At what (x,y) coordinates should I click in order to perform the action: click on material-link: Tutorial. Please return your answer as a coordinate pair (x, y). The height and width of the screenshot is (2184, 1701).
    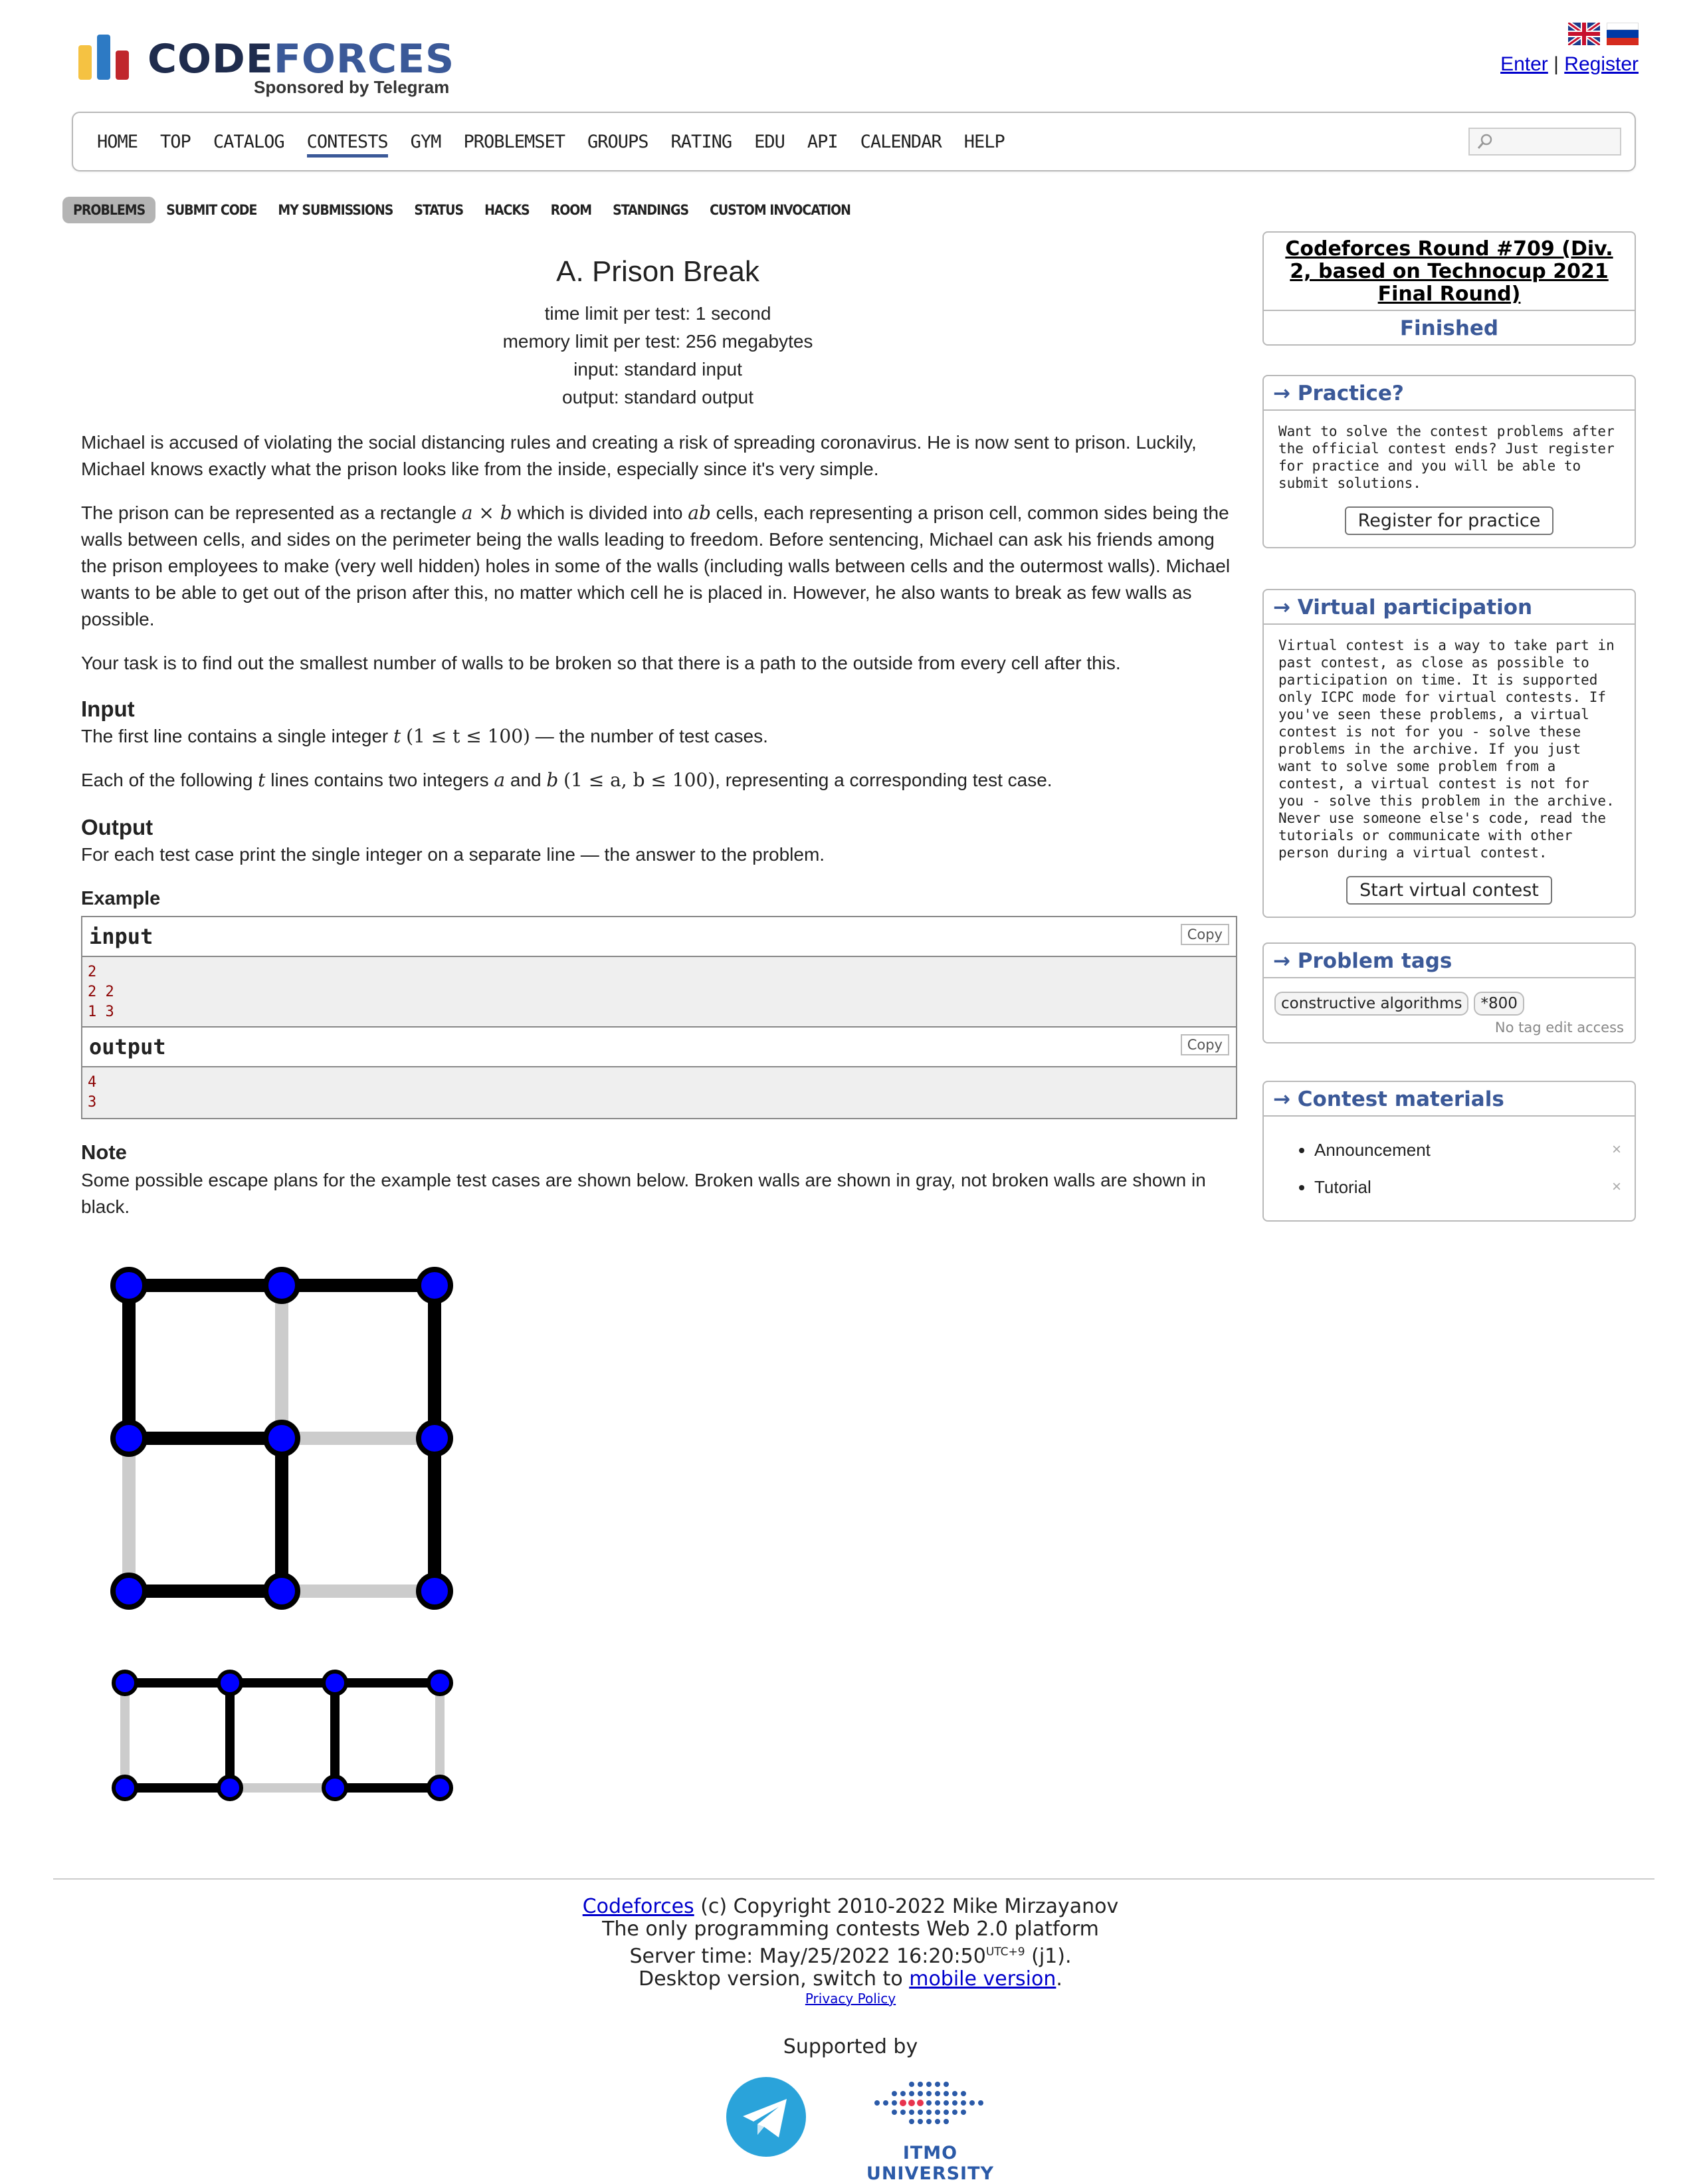
    Looking at the image, I should click on (1342, 1187).